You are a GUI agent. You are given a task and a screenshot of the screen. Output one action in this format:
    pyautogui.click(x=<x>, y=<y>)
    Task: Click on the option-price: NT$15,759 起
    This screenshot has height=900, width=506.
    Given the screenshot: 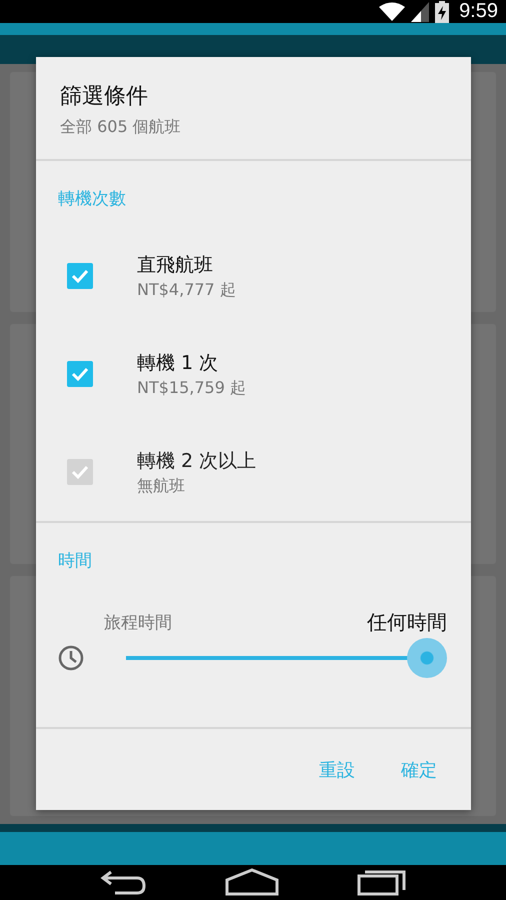 What is the action you would take?
    pyautogui.click(x=191, y=388)
    